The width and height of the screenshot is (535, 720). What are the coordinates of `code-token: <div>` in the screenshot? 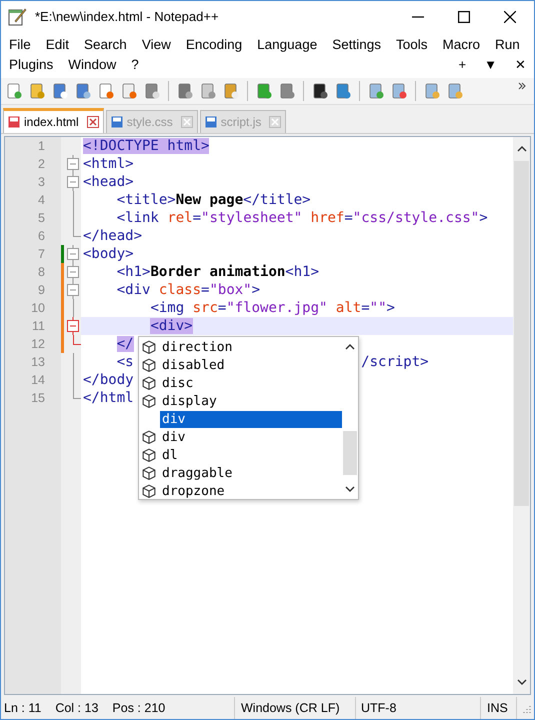 It's located at (171, 326).